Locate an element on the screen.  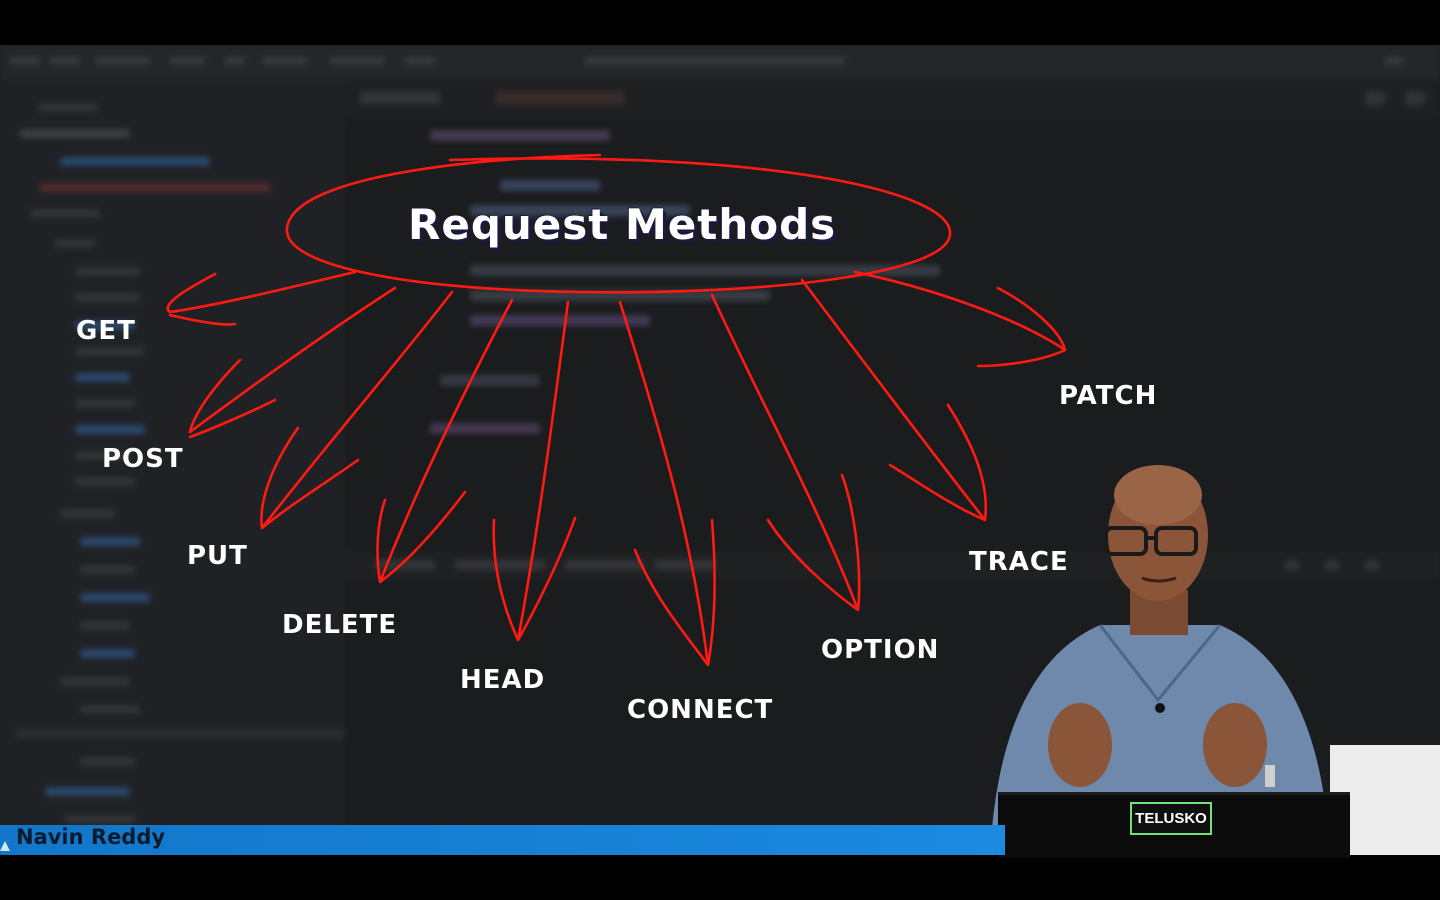
ray-get is located at coordinates (261, 298).